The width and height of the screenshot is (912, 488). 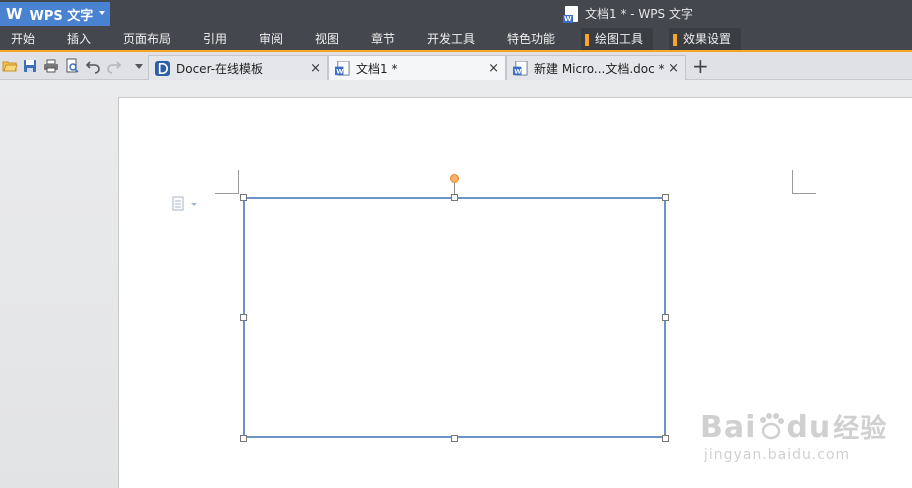 What do you see at coordinates (93, 66) in the screenshot?
I see `undo-icon` at bounding box center [93, 66].